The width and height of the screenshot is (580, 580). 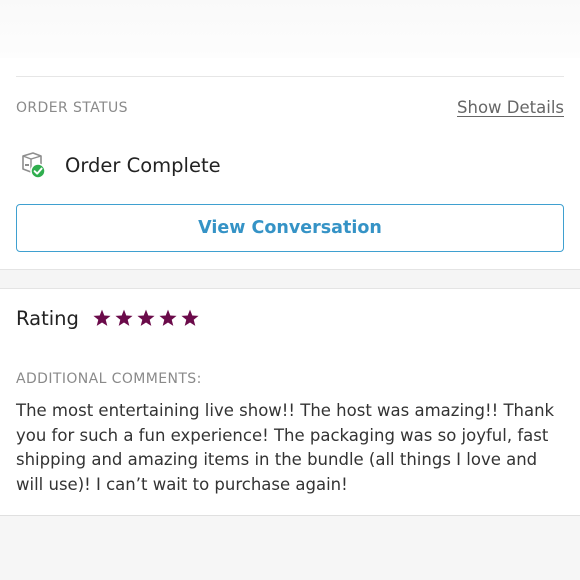 What do you see at coordinates (72, 108) in the screenshot?
I see `order-status-label: ORDER STATUS` at bounding box center [72, 108].